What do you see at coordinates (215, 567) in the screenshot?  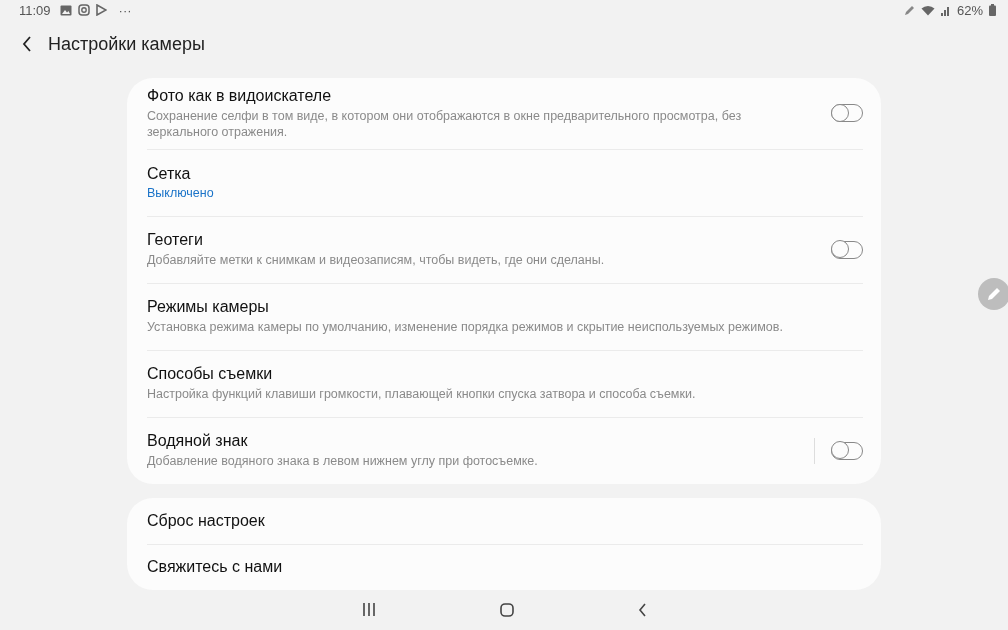 I see `item-title: Свяжитесь с нами` at bounding box center [215, 567].